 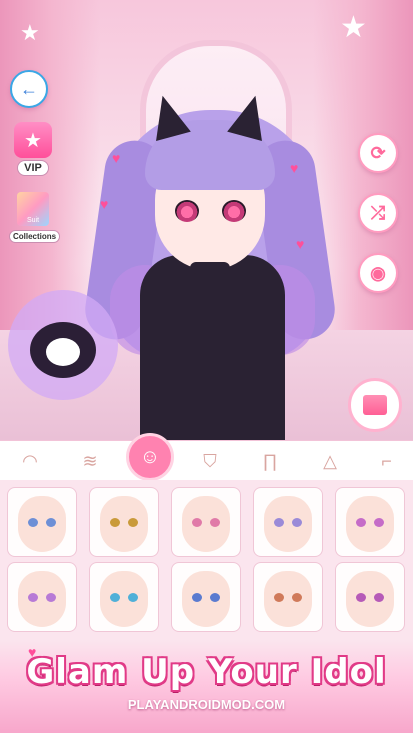 What do you see at coordinates (206, 672) in the screenshot?
I see `banner-title: Glam Up Your Idol` at bounding box center [206, 672].